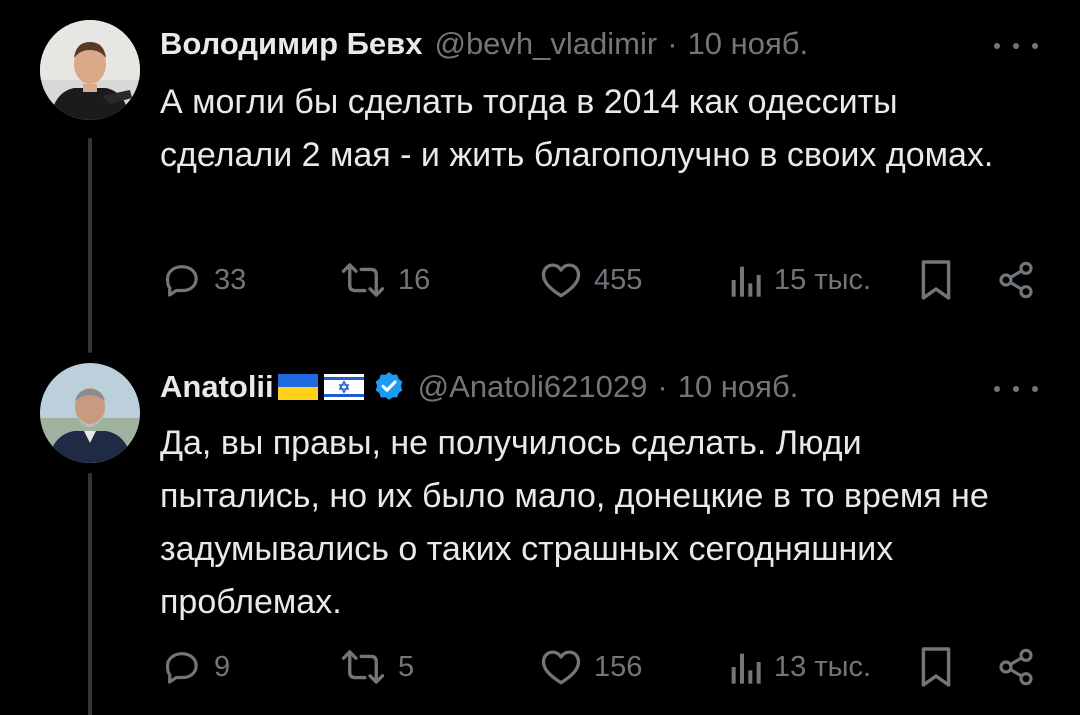  Describe the element at coordinates (591, 667) in the screenshot. I see `like-button: 156` at that location.